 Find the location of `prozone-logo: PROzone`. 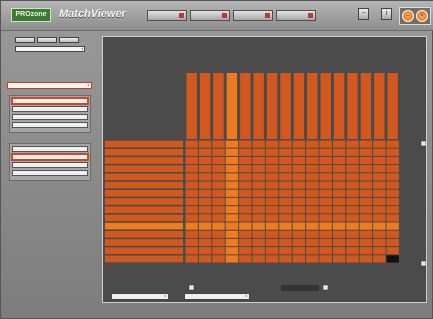

prozone-logo: PROzone is located at coordinates (31, 15).